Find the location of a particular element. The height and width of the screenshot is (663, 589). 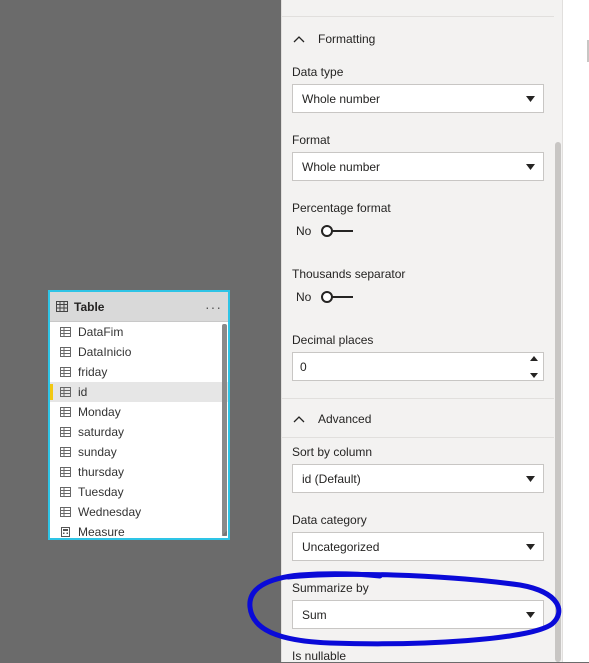

more-options-icon: ··· is located at coordinates (213, 307).